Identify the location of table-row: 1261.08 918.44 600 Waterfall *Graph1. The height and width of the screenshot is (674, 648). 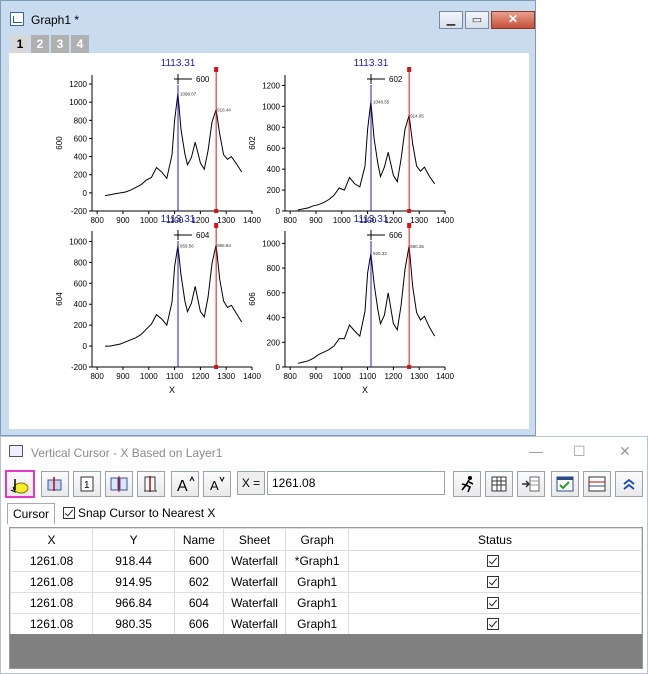
(326, 561).